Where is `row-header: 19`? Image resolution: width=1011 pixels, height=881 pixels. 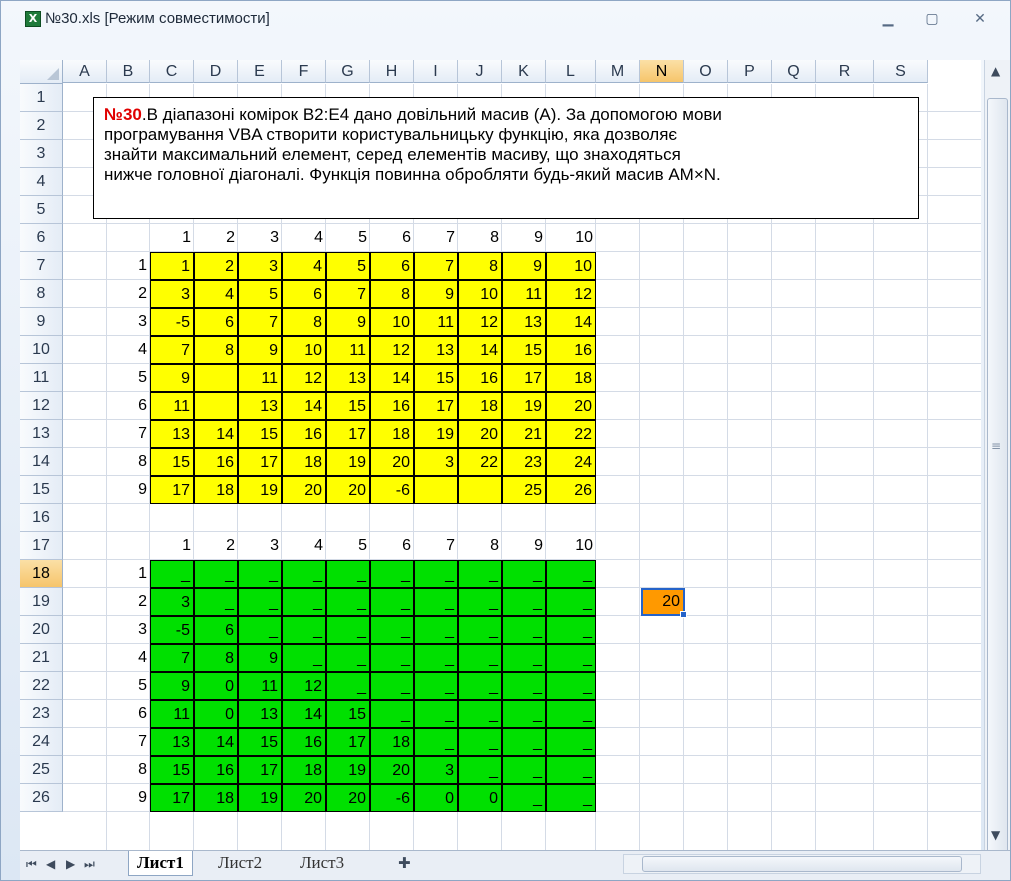
row-header: 19 is located at coordinates (41, 602).